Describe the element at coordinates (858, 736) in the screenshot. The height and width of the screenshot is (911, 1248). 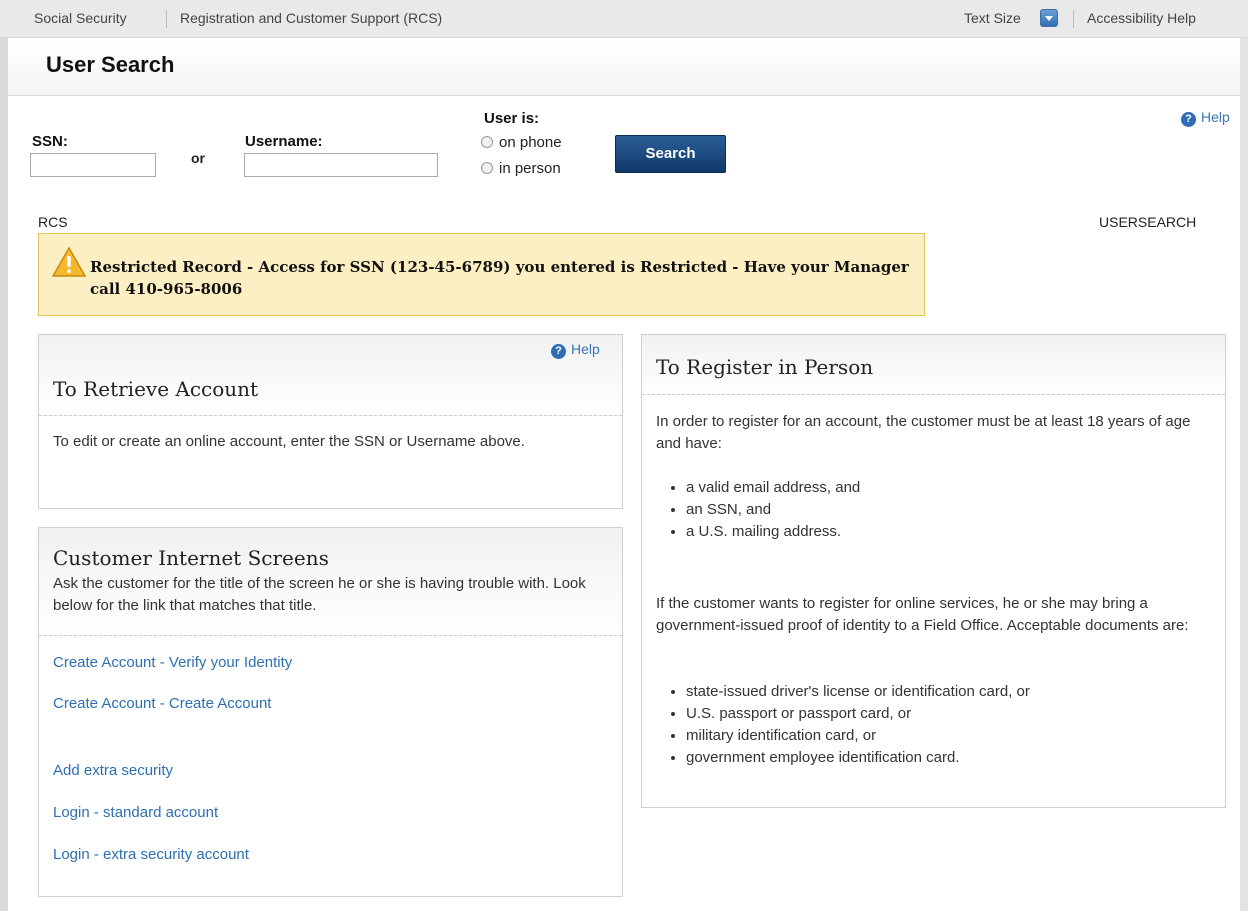
I see `list-item: military identification card, or` at that location.